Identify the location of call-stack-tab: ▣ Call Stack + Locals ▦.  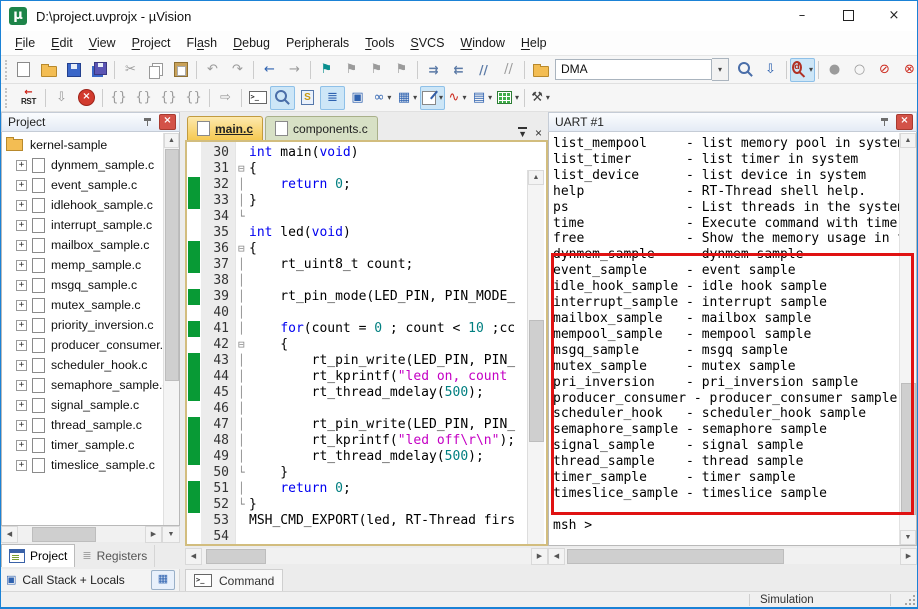
(90, 580).